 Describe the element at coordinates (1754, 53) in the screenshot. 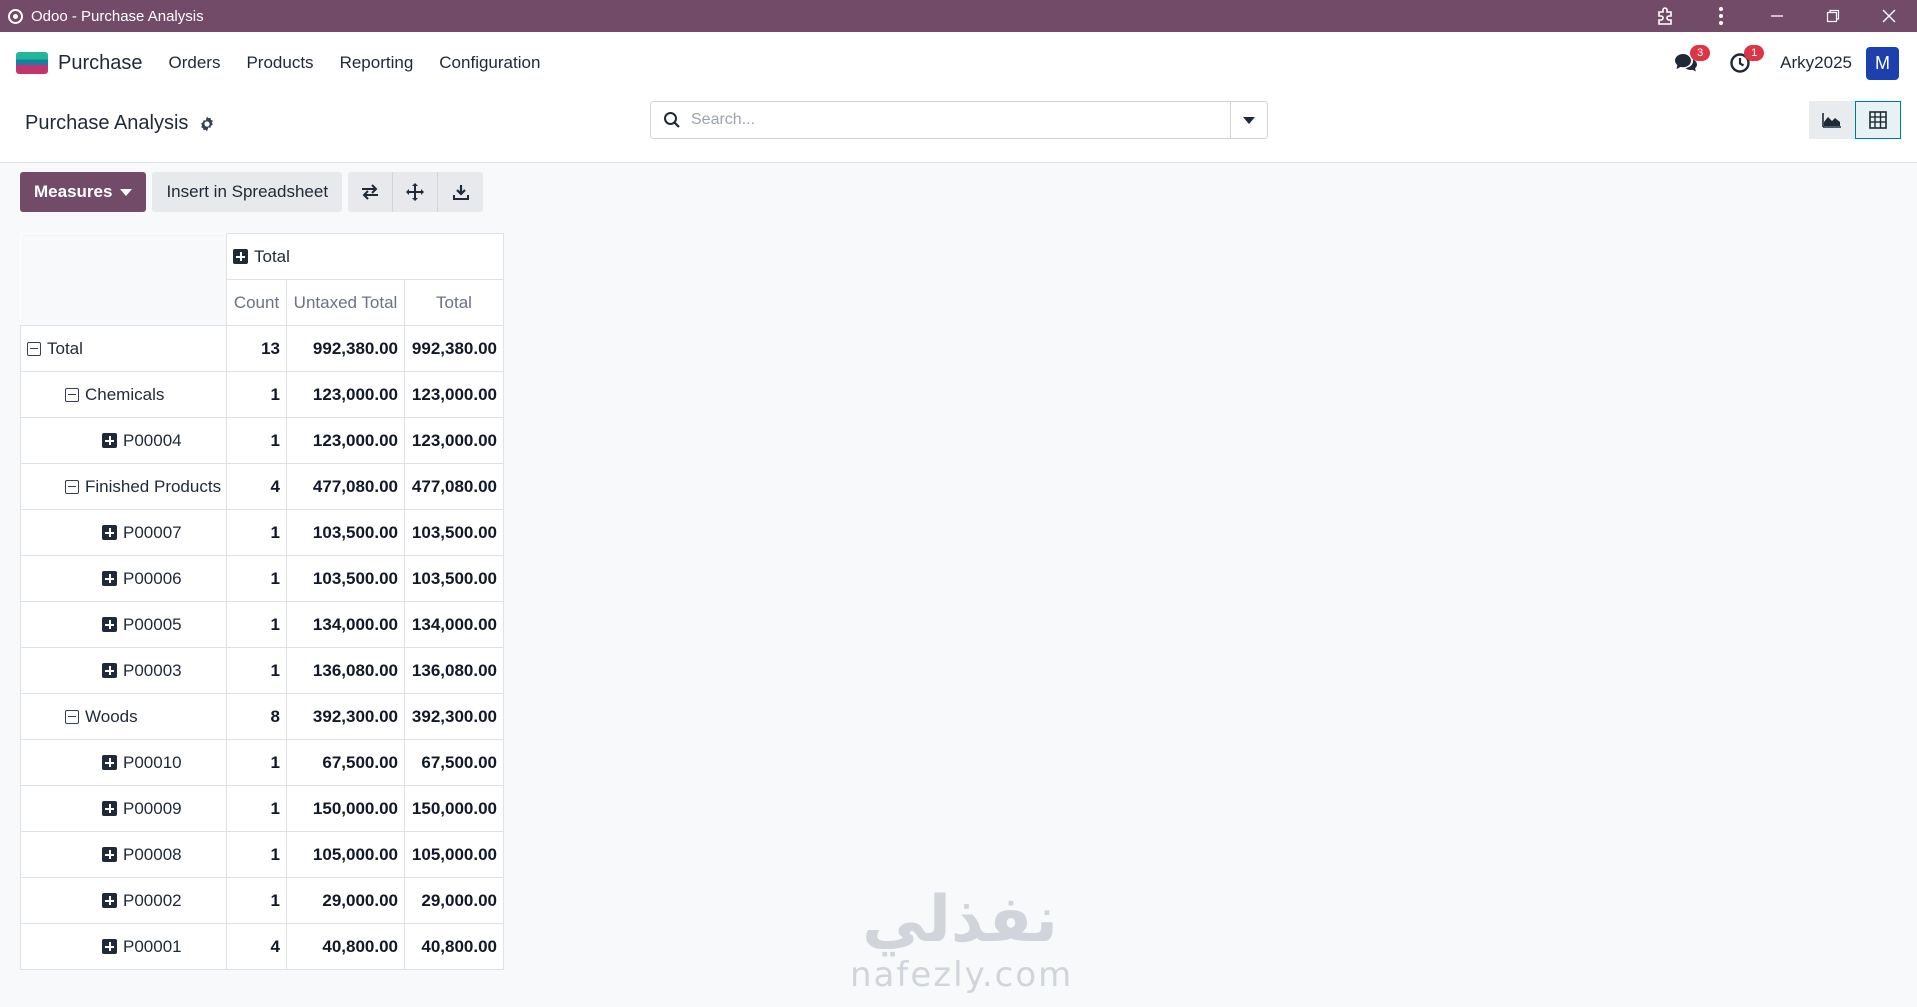

I see `activities-badge: 1` at that location.